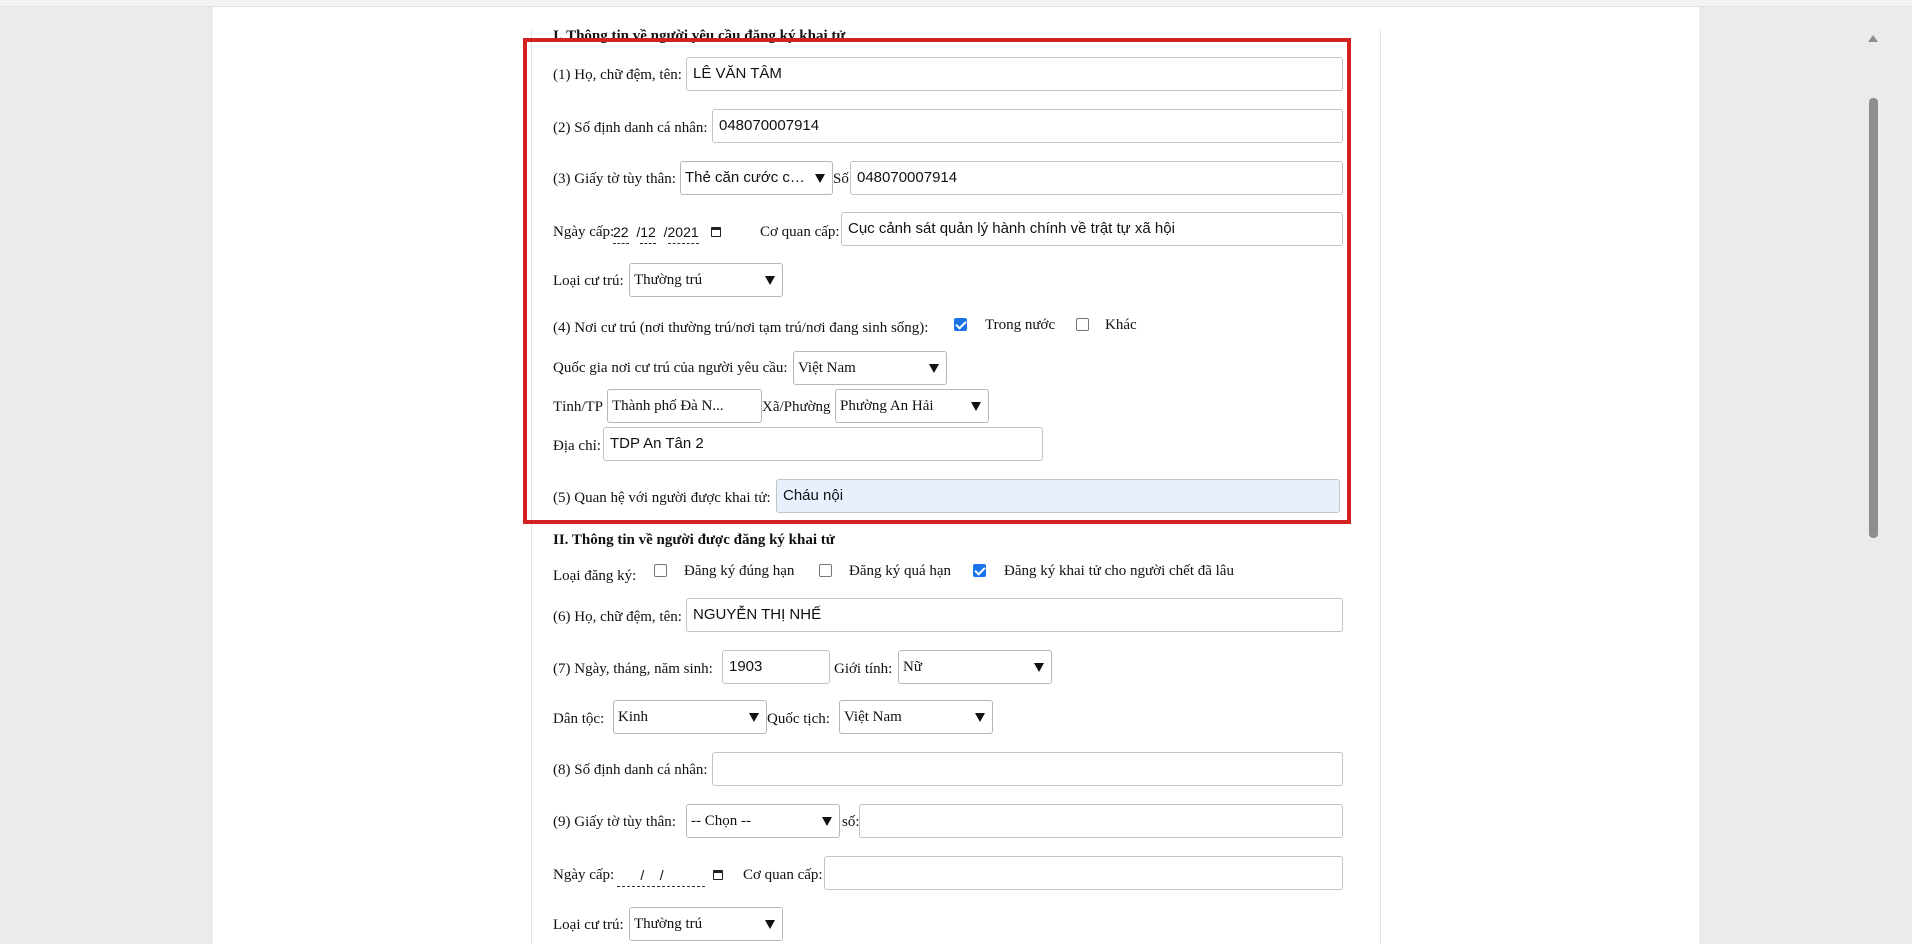  I want to click on relation-input: Cháu nội, so click(1058, 496).